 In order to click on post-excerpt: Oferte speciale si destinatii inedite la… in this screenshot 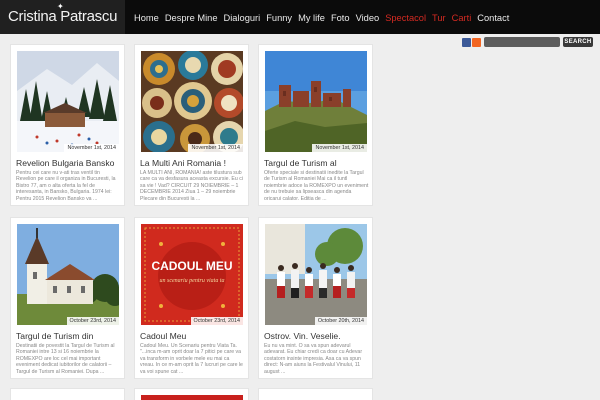, I will do `click(316, 186)`.